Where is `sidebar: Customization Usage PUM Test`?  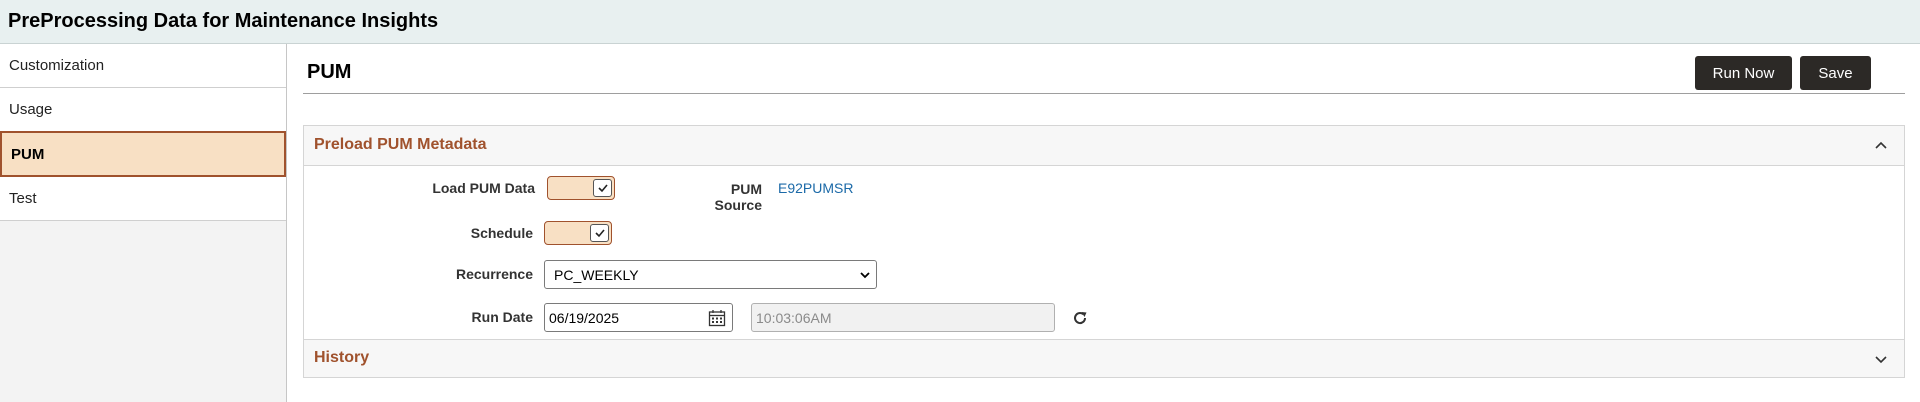
sidebar: Customization Usage PUM Test is located at coordinates (143, 223).